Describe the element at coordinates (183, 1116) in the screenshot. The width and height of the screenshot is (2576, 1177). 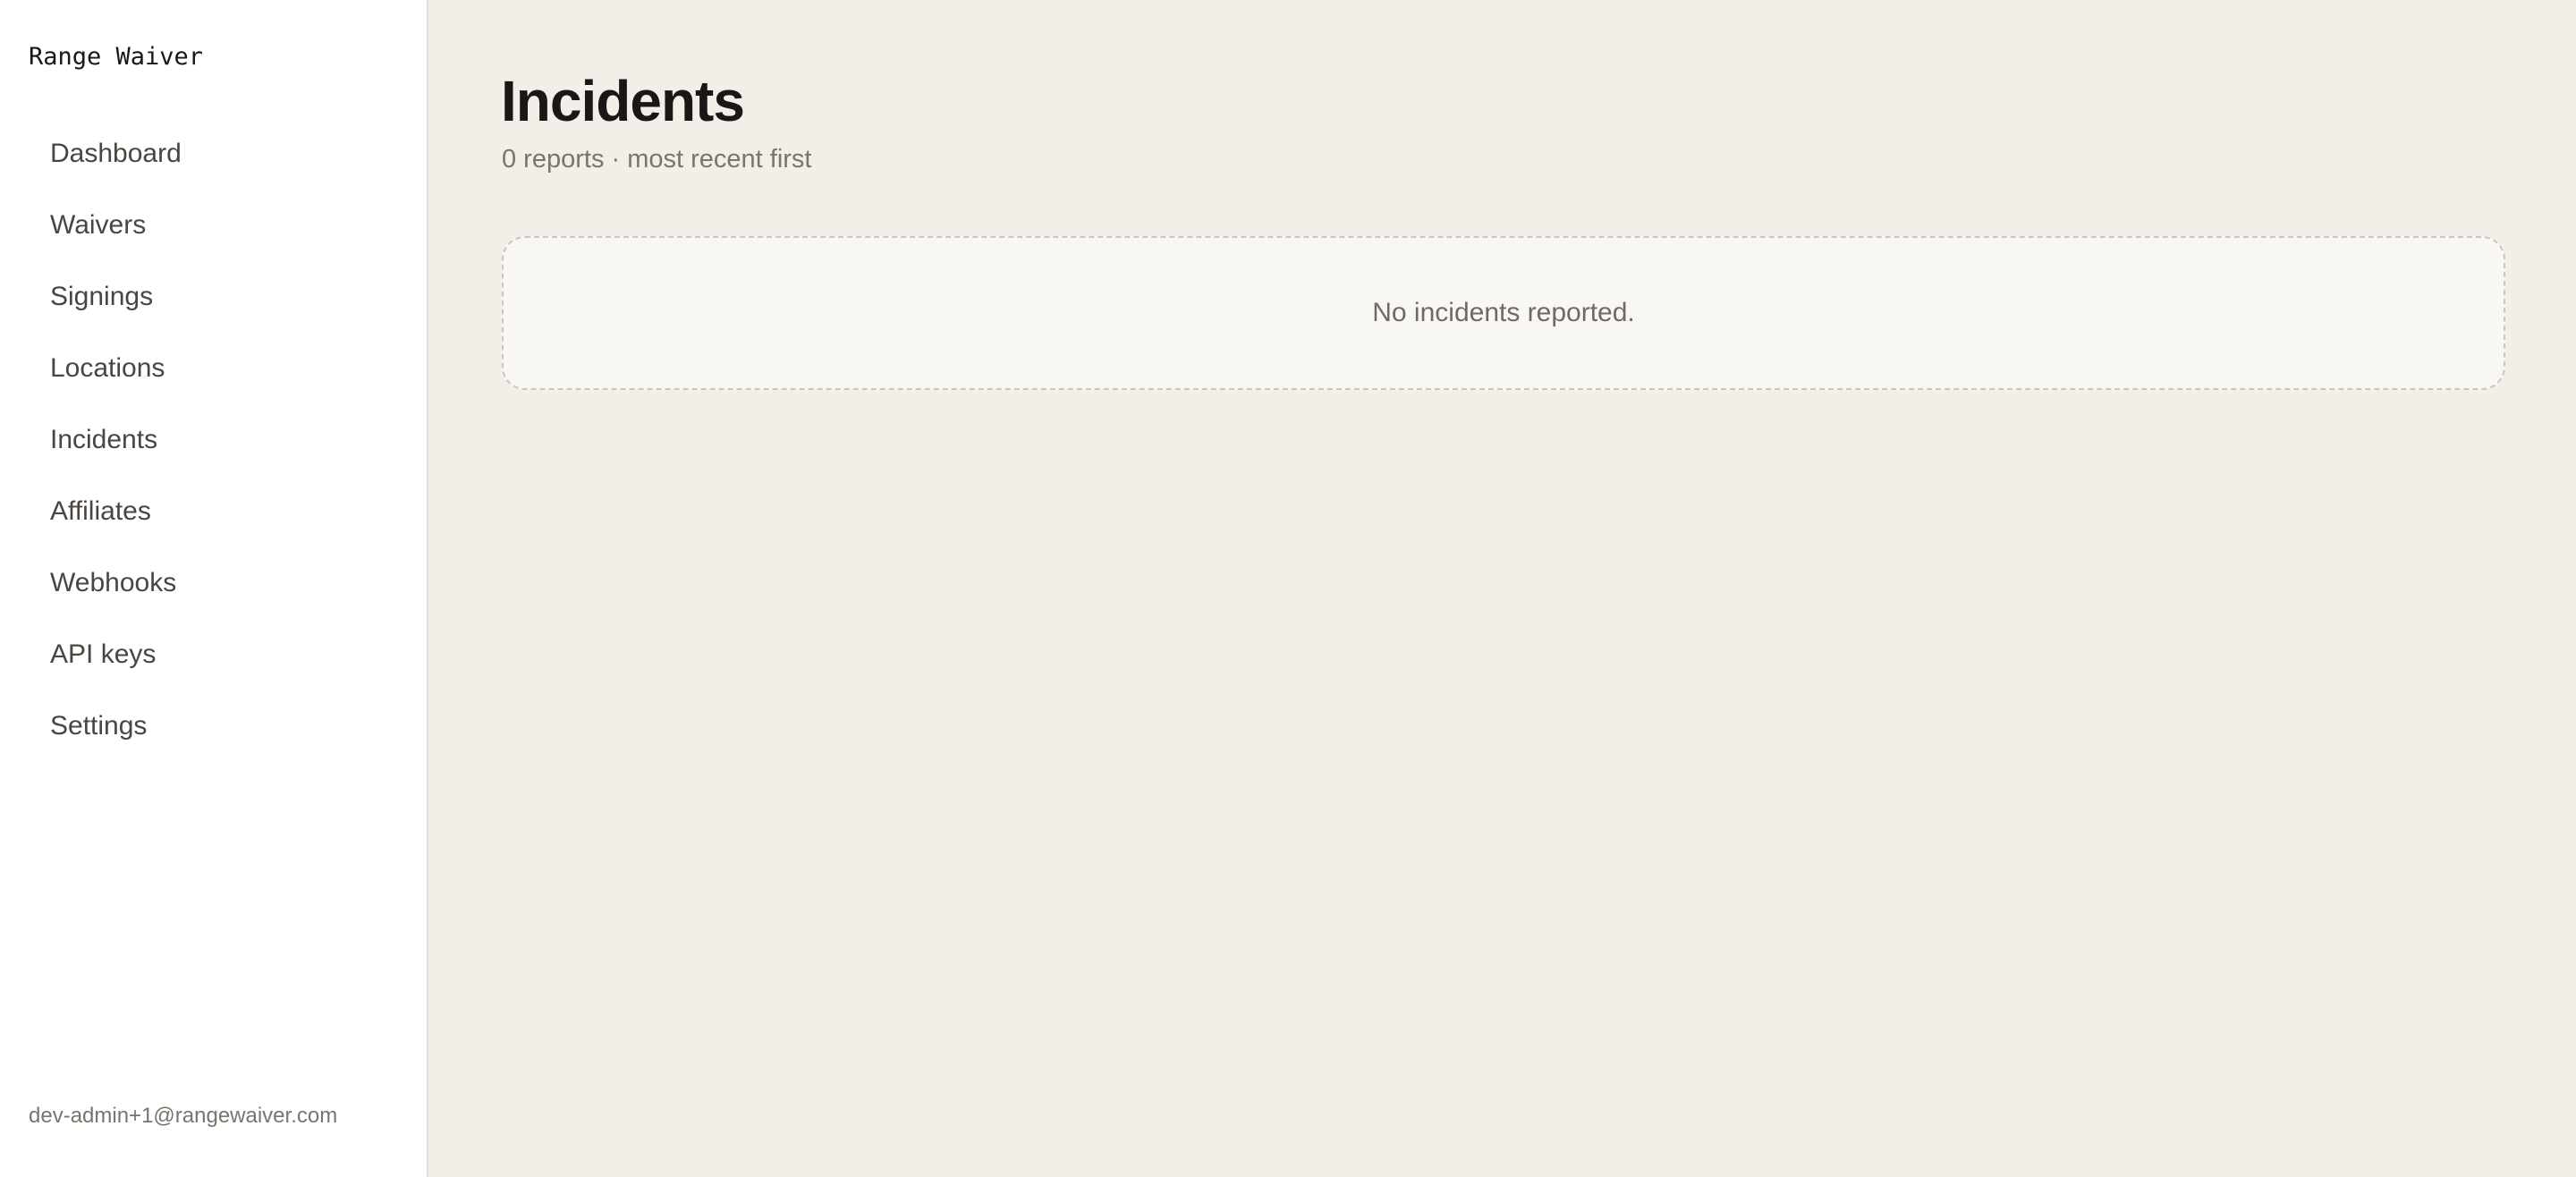
I see `user-email: dev-admin+1@rangewaiver.com` at that location.